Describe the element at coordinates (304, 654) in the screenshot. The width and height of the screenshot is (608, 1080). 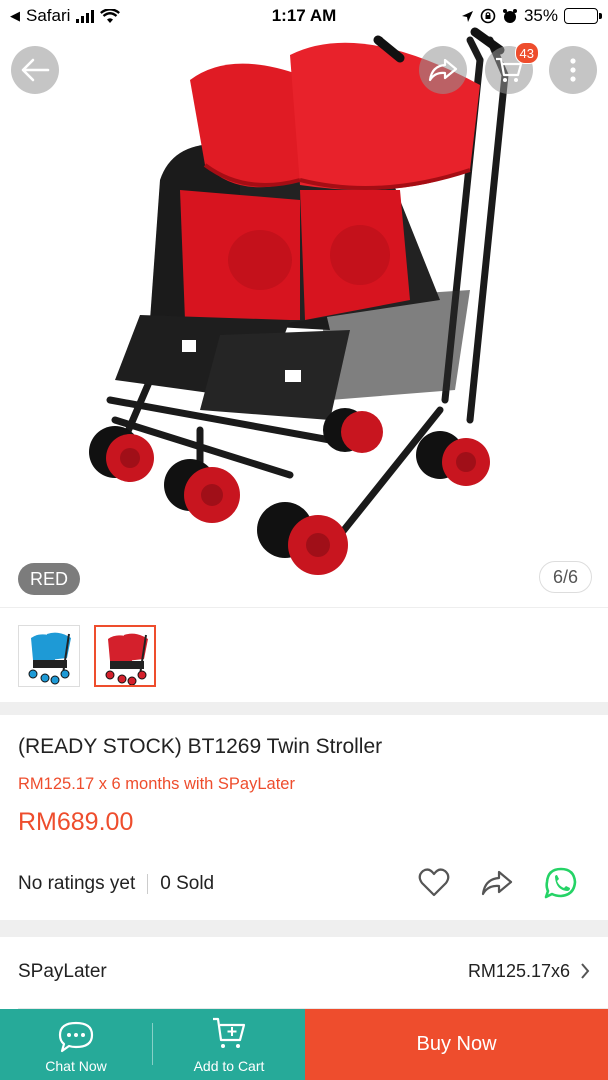
I see `variant-thumbnail-row` at that location.